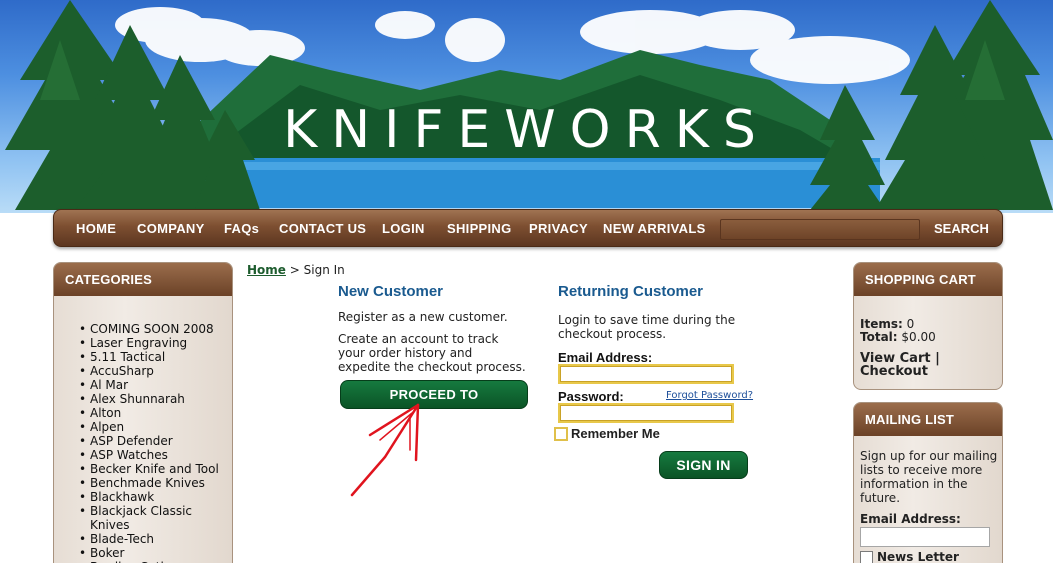 The width and height of the screenshot is (1053, 563). I want to click on breadcrumb: Home > Sign In, so click(296, 270).